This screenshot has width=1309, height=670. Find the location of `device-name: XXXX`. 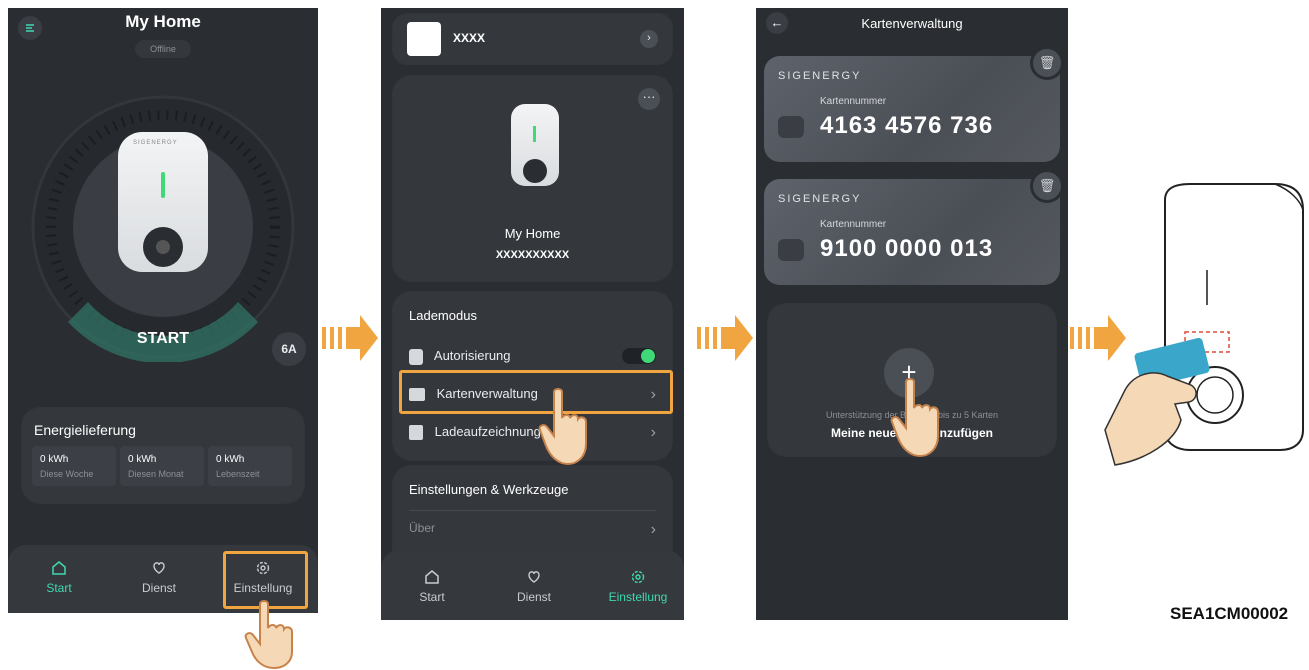

device-name: XXXX is located at coordinates (469, 38).